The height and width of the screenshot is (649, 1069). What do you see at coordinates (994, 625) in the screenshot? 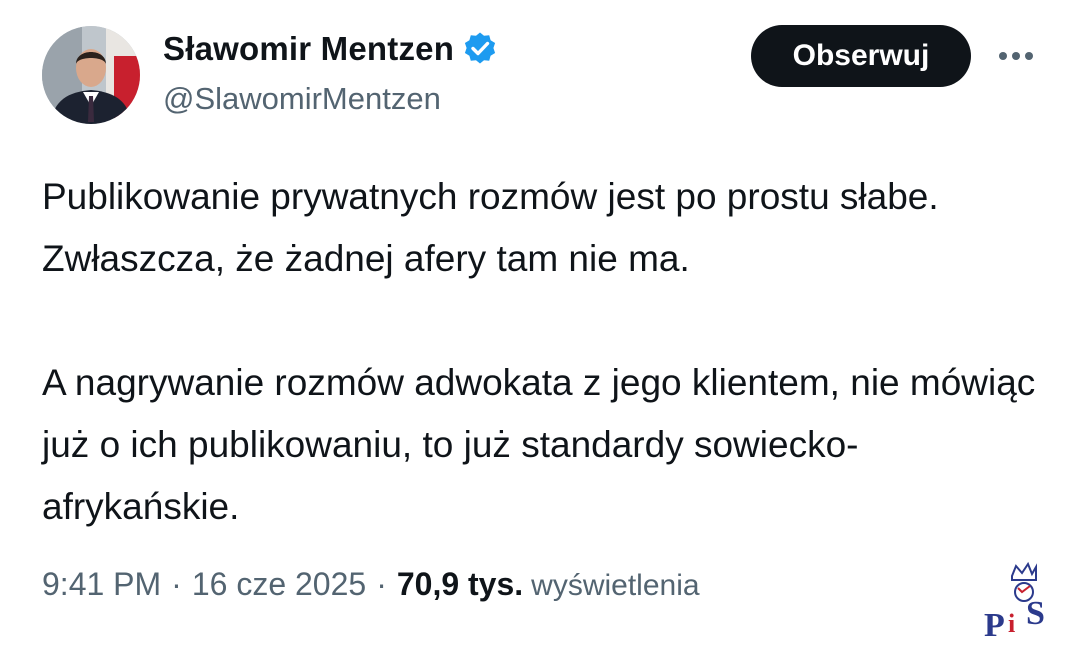
I see `svg-text: P` at bounding box center [994, 625].